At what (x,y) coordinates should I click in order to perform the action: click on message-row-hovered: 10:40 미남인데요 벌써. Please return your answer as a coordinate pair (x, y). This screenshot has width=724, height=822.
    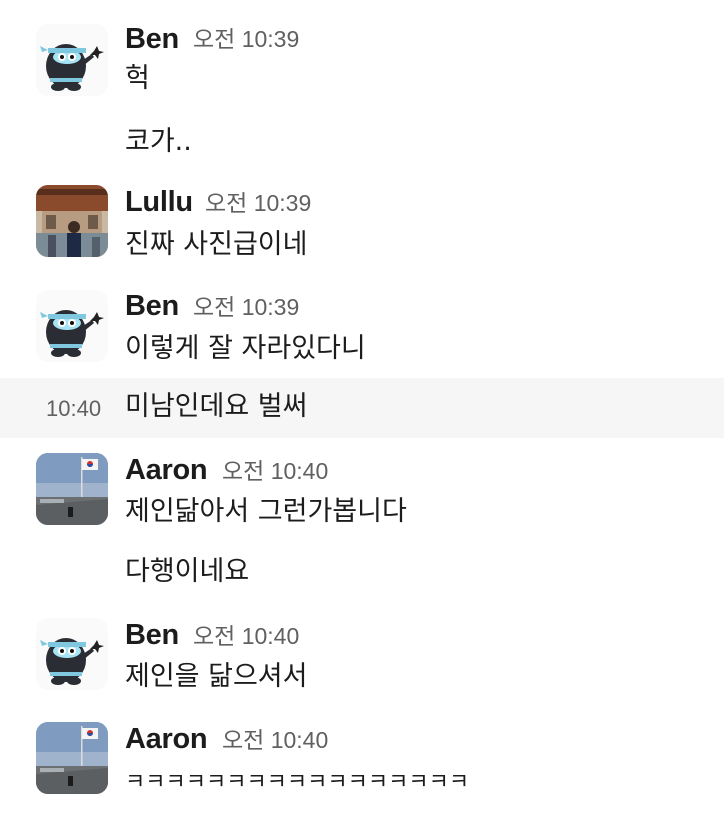
    Looking at the image, I should click on (362, 408).